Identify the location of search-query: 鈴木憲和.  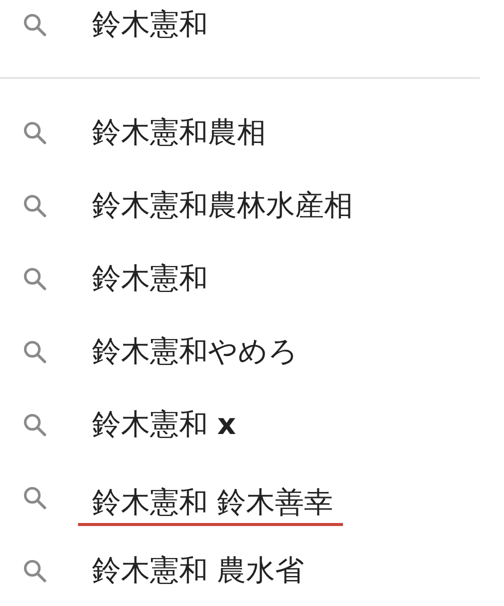
(150, 25).